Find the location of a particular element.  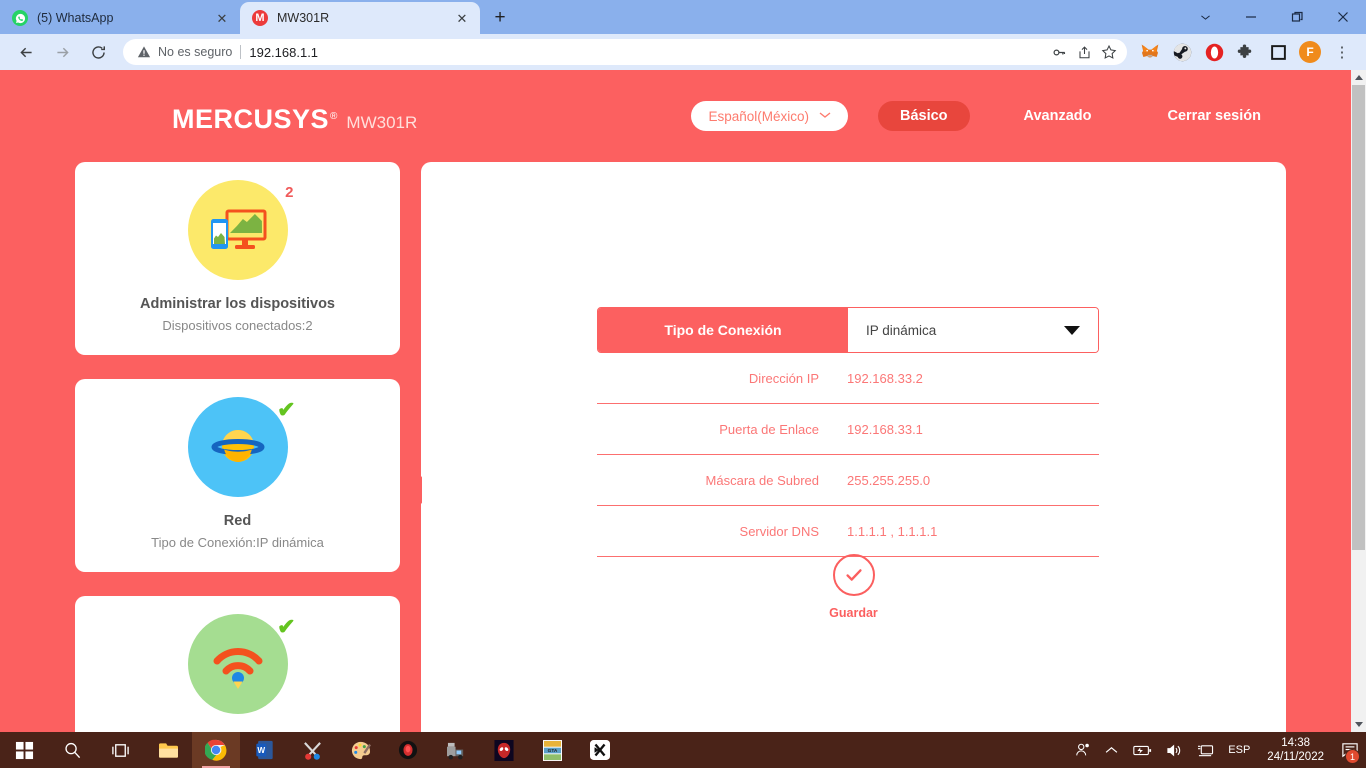

sidebar-card-red: ✔ Red Tipo de Conexión:IP dinámica is located at coordinates (237, 475).